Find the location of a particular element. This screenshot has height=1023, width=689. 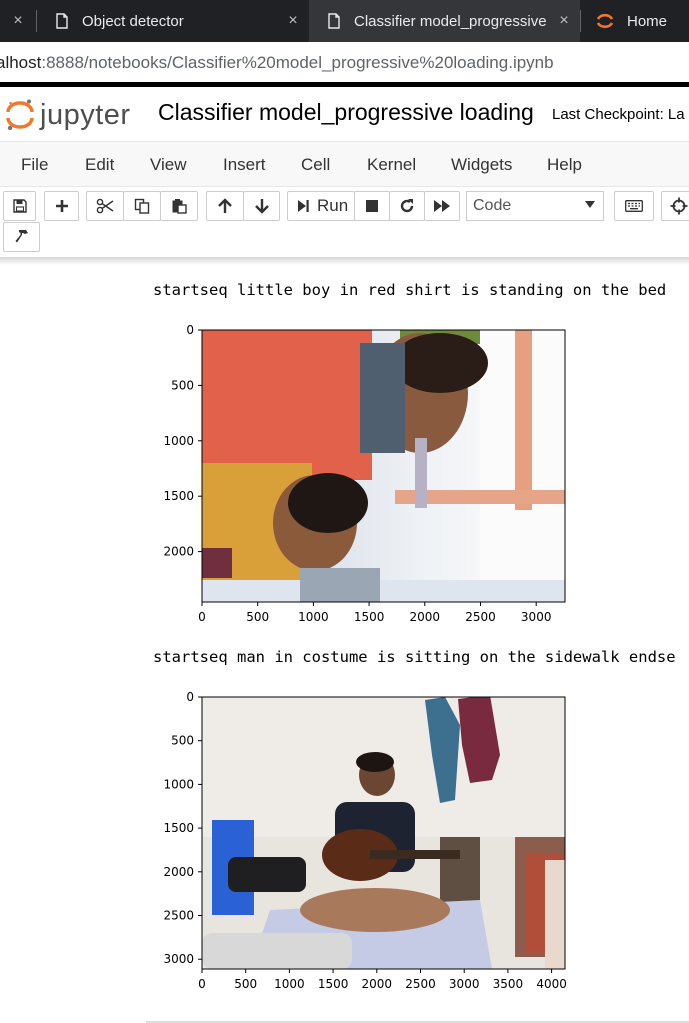

y-axis-1: 0 500 1000 1500 2000 is located at coordinates (182, 441).